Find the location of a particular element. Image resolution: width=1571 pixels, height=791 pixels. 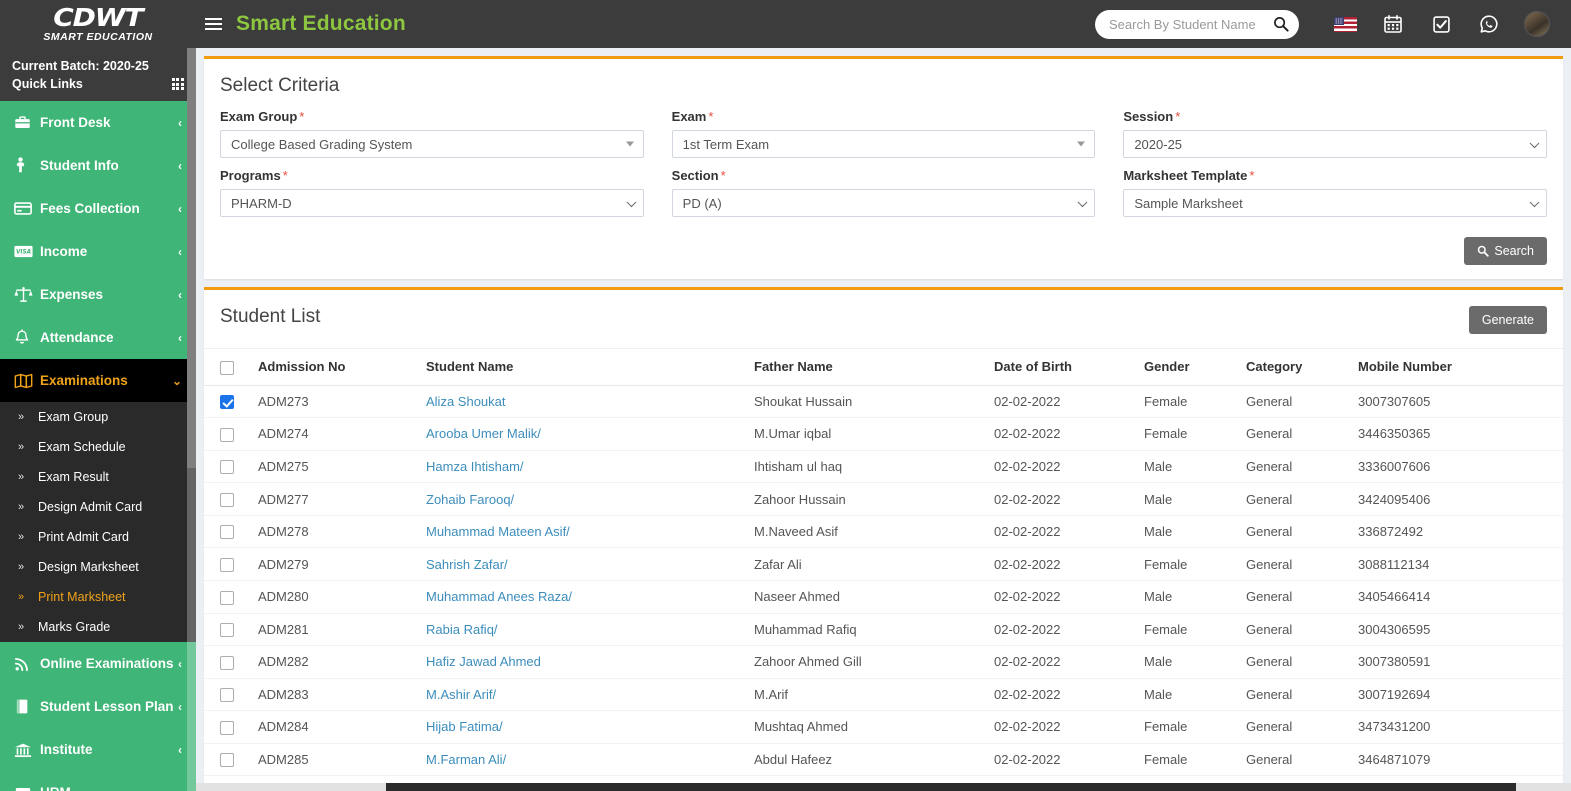

calendar-button is located at coordinates (1393, 24).